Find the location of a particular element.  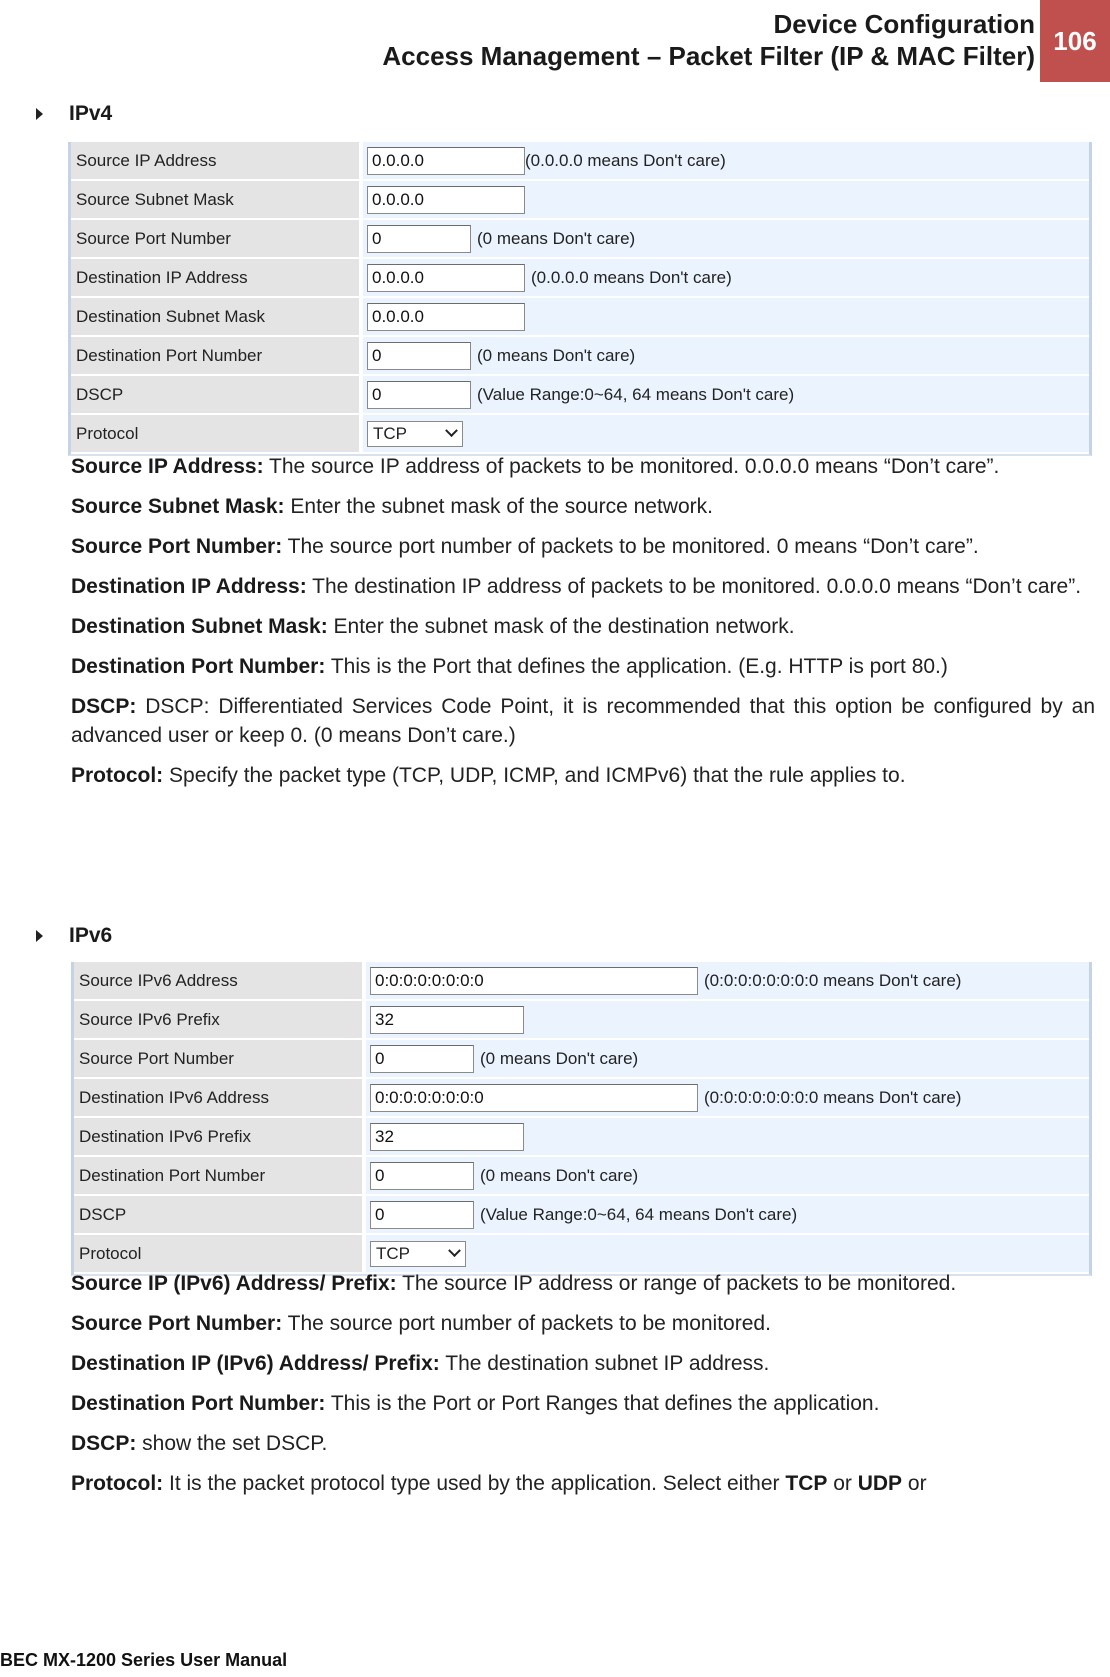

field-label: Source IP Address is located at coordinates (217, 160).